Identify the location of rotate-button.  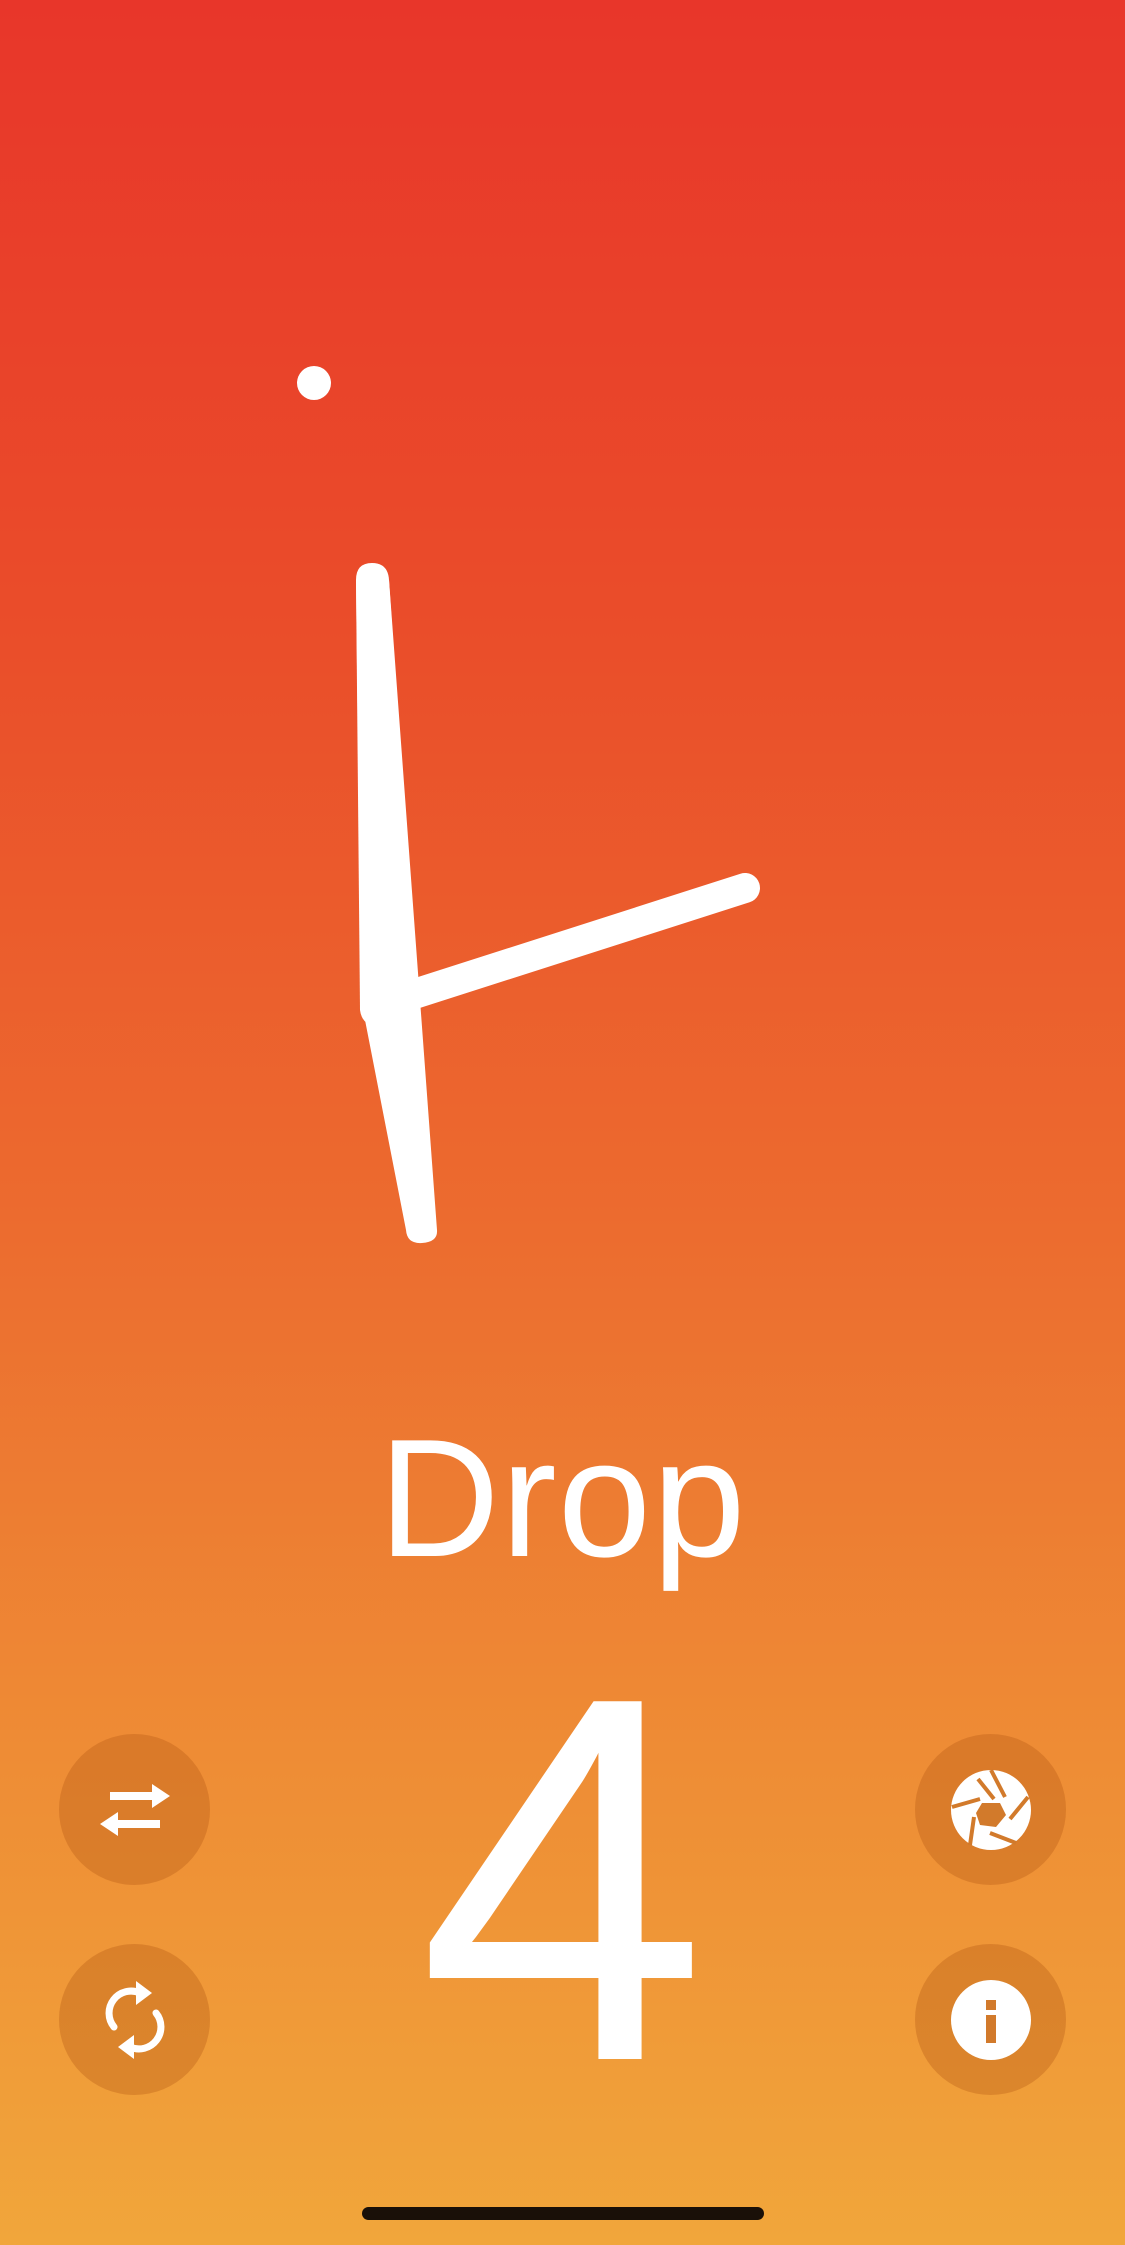
(134, 2019).